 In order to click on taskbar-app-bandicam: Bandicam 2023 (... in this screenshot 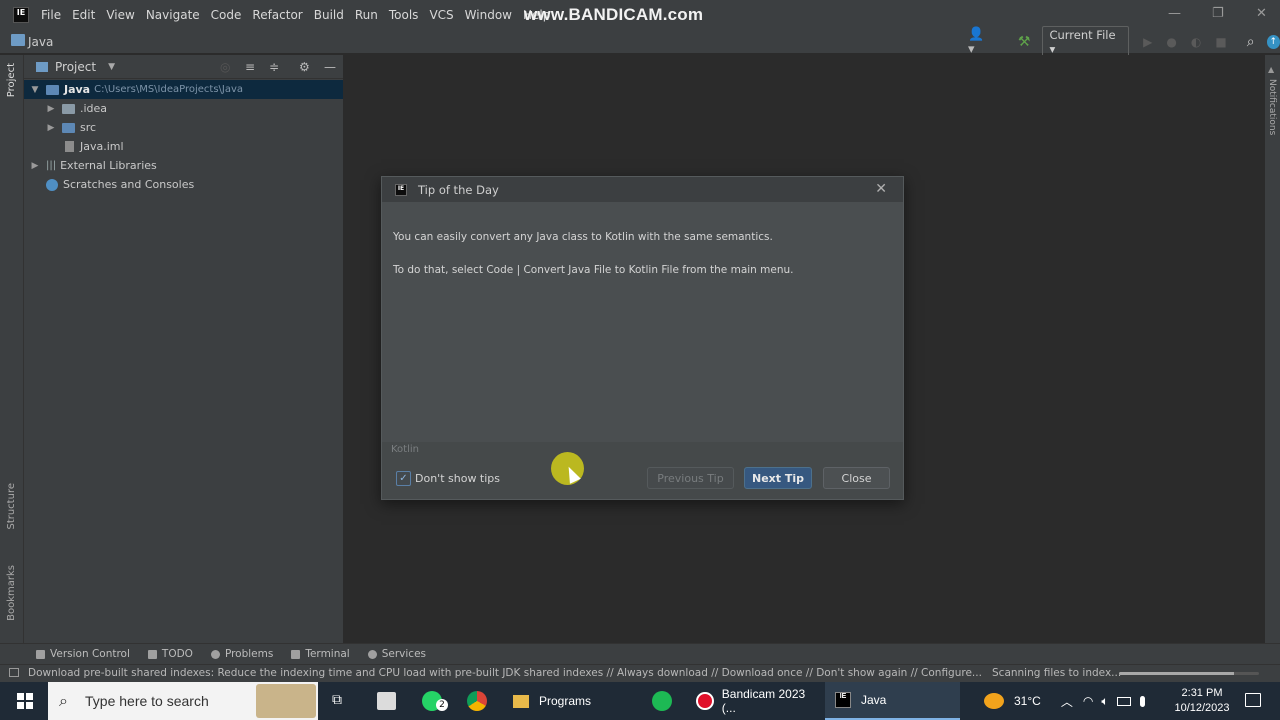, I will do `click(753, 701)`.